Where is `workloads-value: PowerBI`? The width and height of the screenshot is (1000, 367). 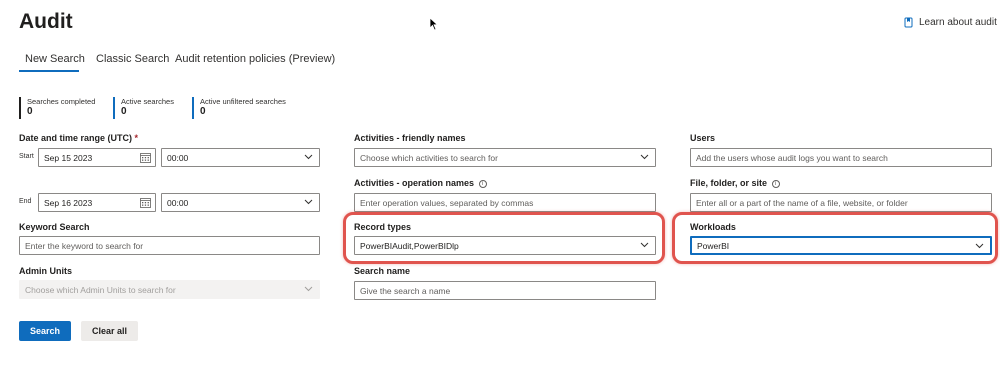 workloads-value: PowerBI is located at coordinates (713, 245).